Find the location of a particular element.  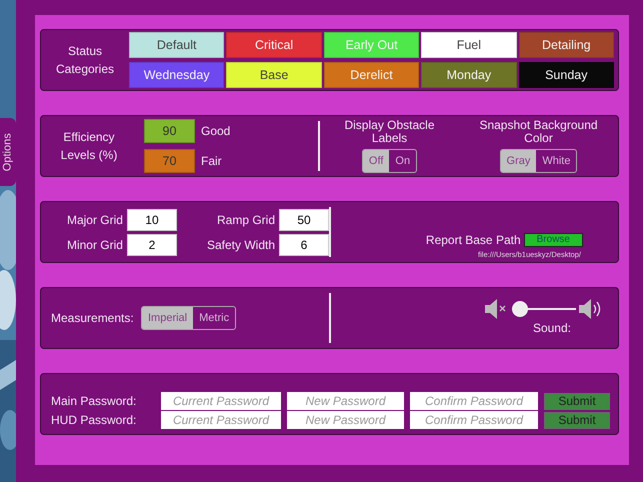

toggle-option: On is located at coordinates (402, 161).